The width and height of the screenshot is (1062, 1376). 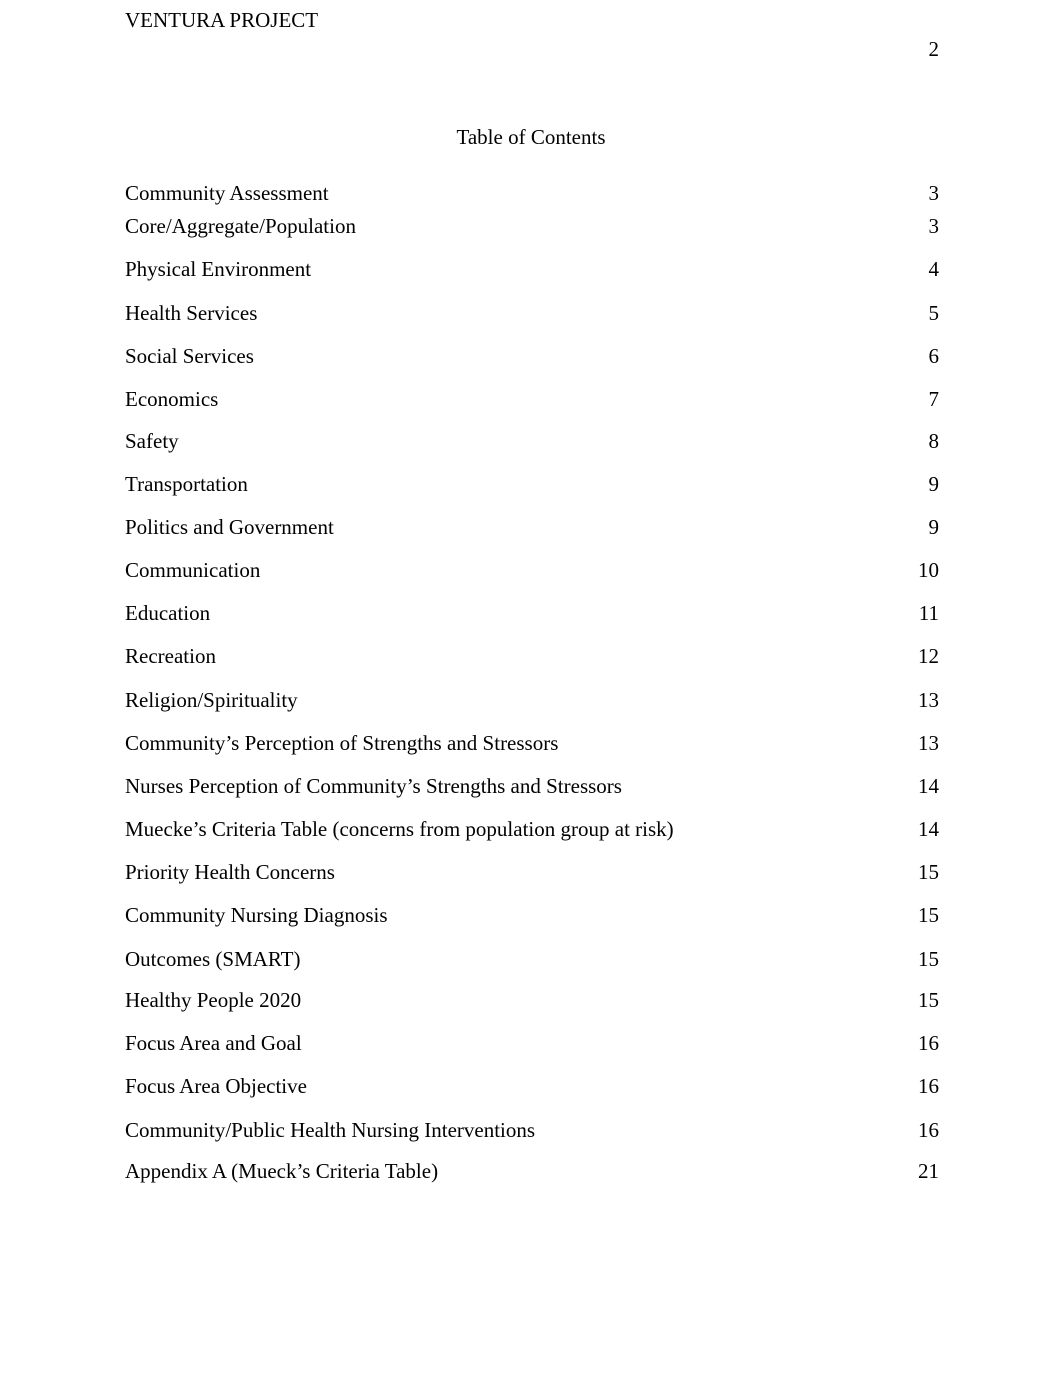 What do you see at coordinates (532, 656) in the screenshot?
I see `toc-entry: Recreation 12` at bounding box center [532, 656].